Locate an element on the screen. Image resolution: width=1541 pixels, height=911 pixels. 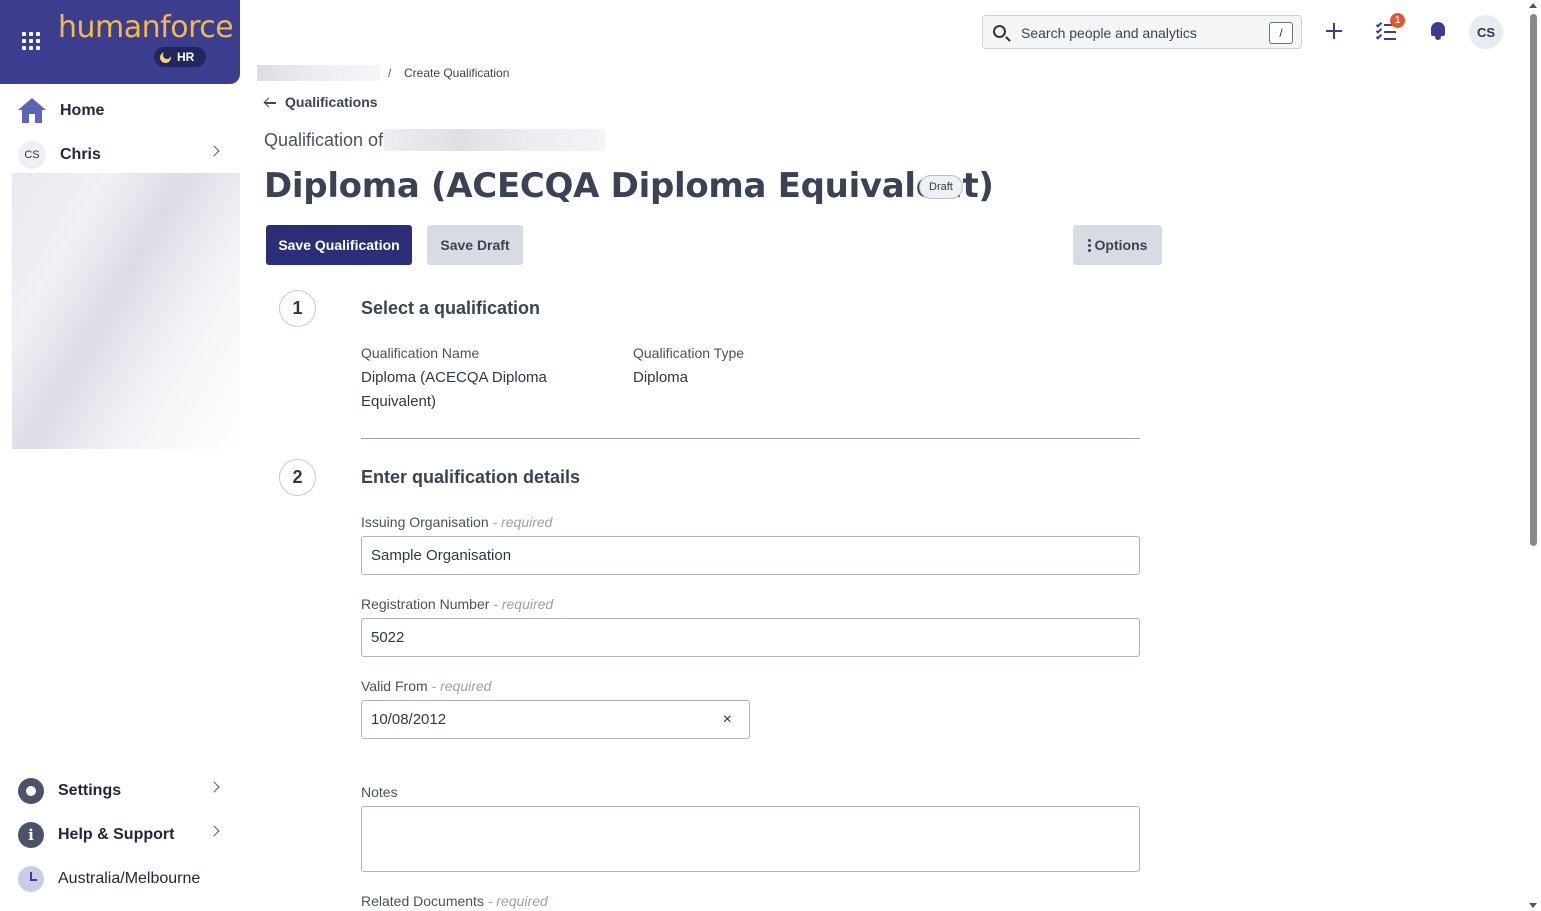
sidebar-item-label: Chris is located at coordinates (80, 154).